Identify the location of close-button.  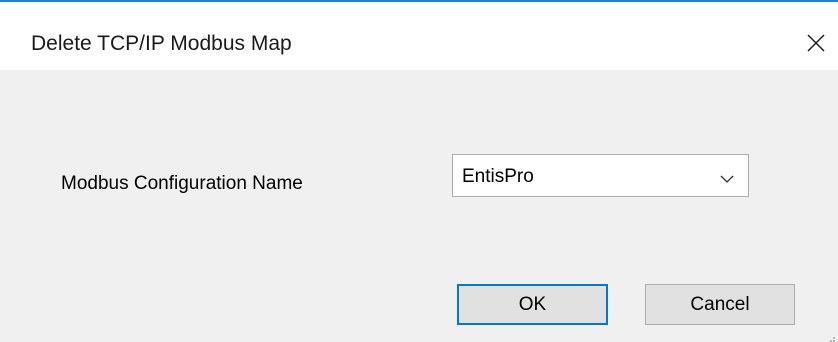
(816, 43).